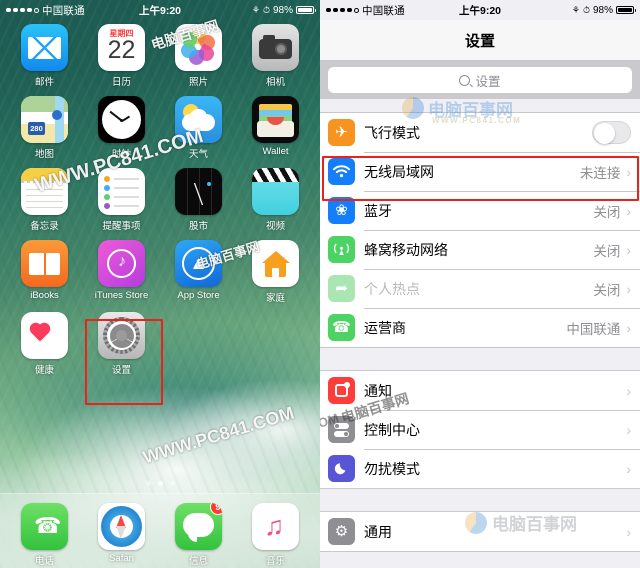 Image resolution: width=640 pixels, height=568 pixels. I want to click on messages-icon: 9, so click(198, 526).